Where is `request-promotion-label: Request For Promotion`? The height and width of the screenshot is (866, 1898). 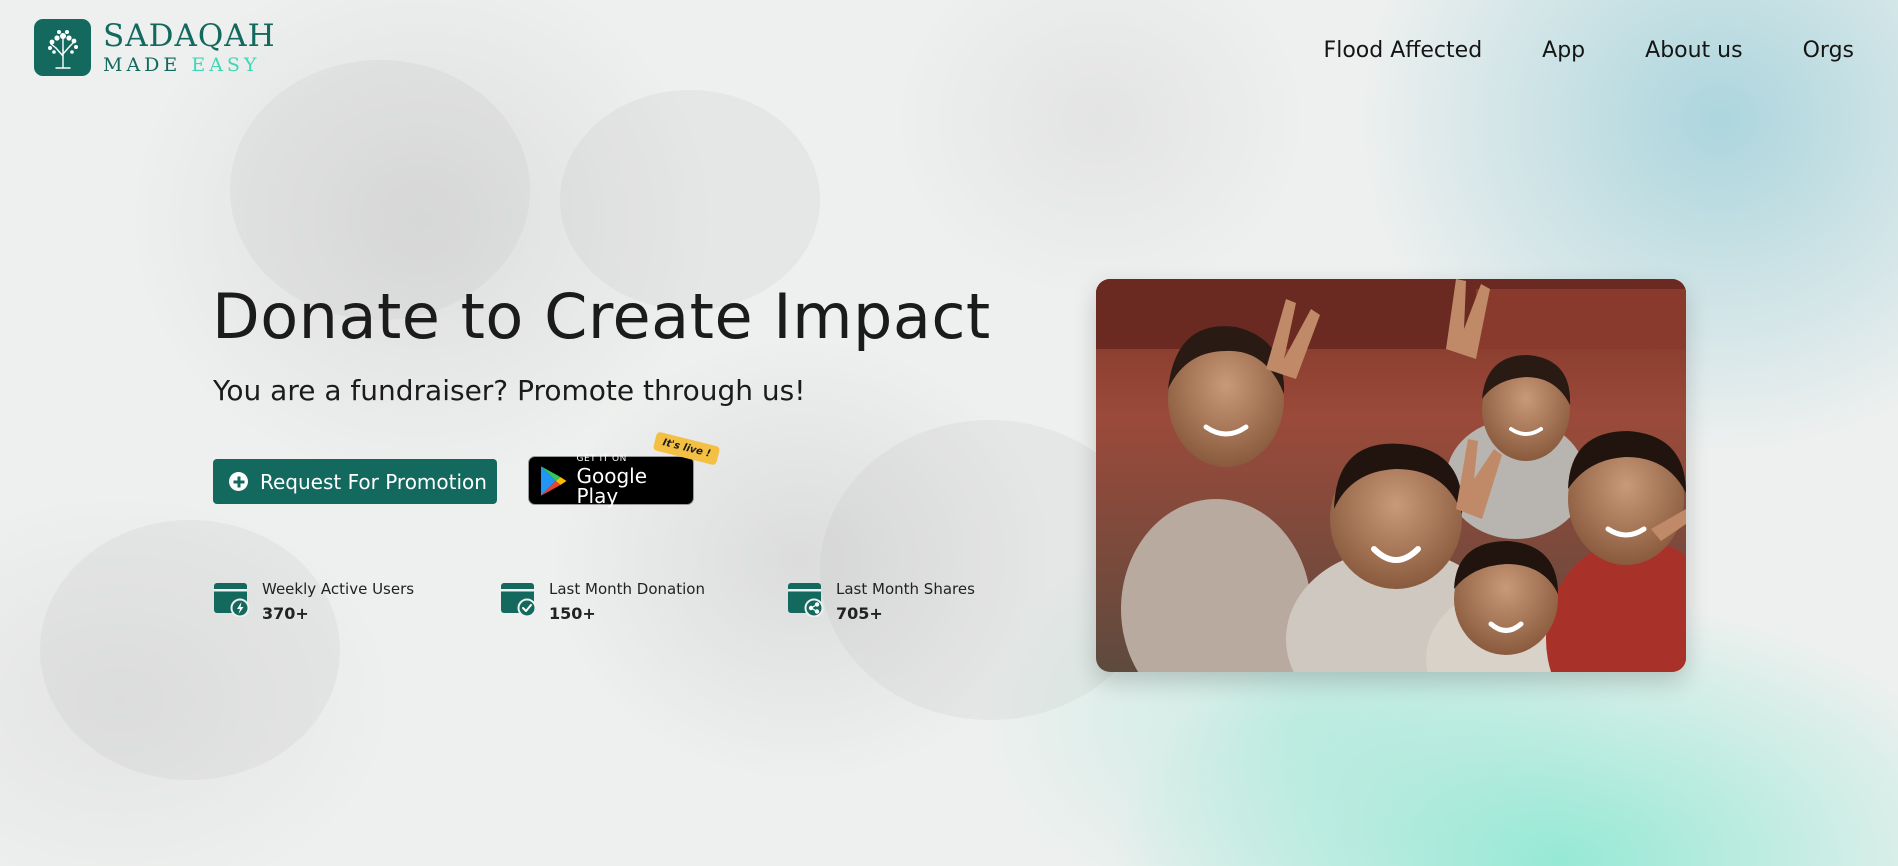
request-promotion-label: Request For Promotion is located at coordinates (373, 481).